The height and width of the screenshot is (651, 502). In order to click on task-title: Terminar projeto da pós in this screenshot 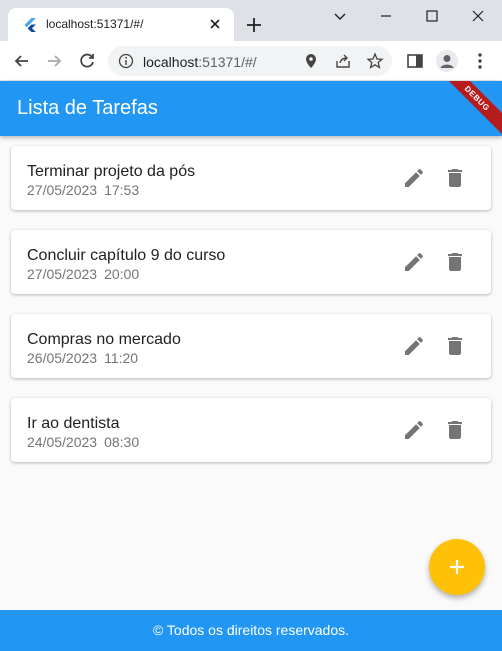, I will do `click(111, 171)`.